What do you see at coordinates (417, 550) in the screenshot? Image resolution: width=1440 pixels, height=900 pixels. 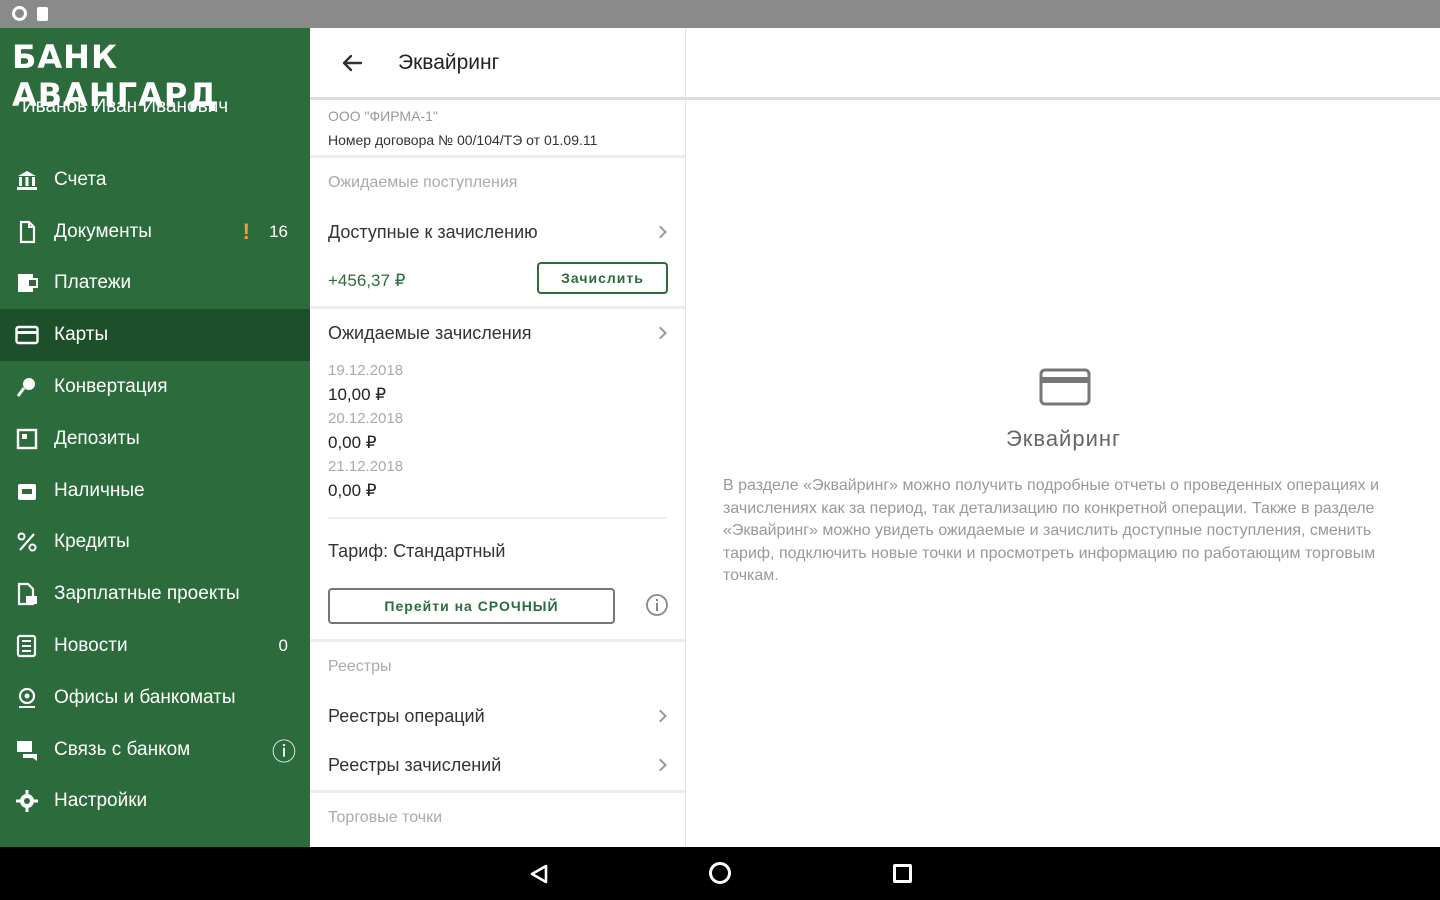 I see `tariff-label: Тариф: Стандартный` at bounding box center [417, 550].